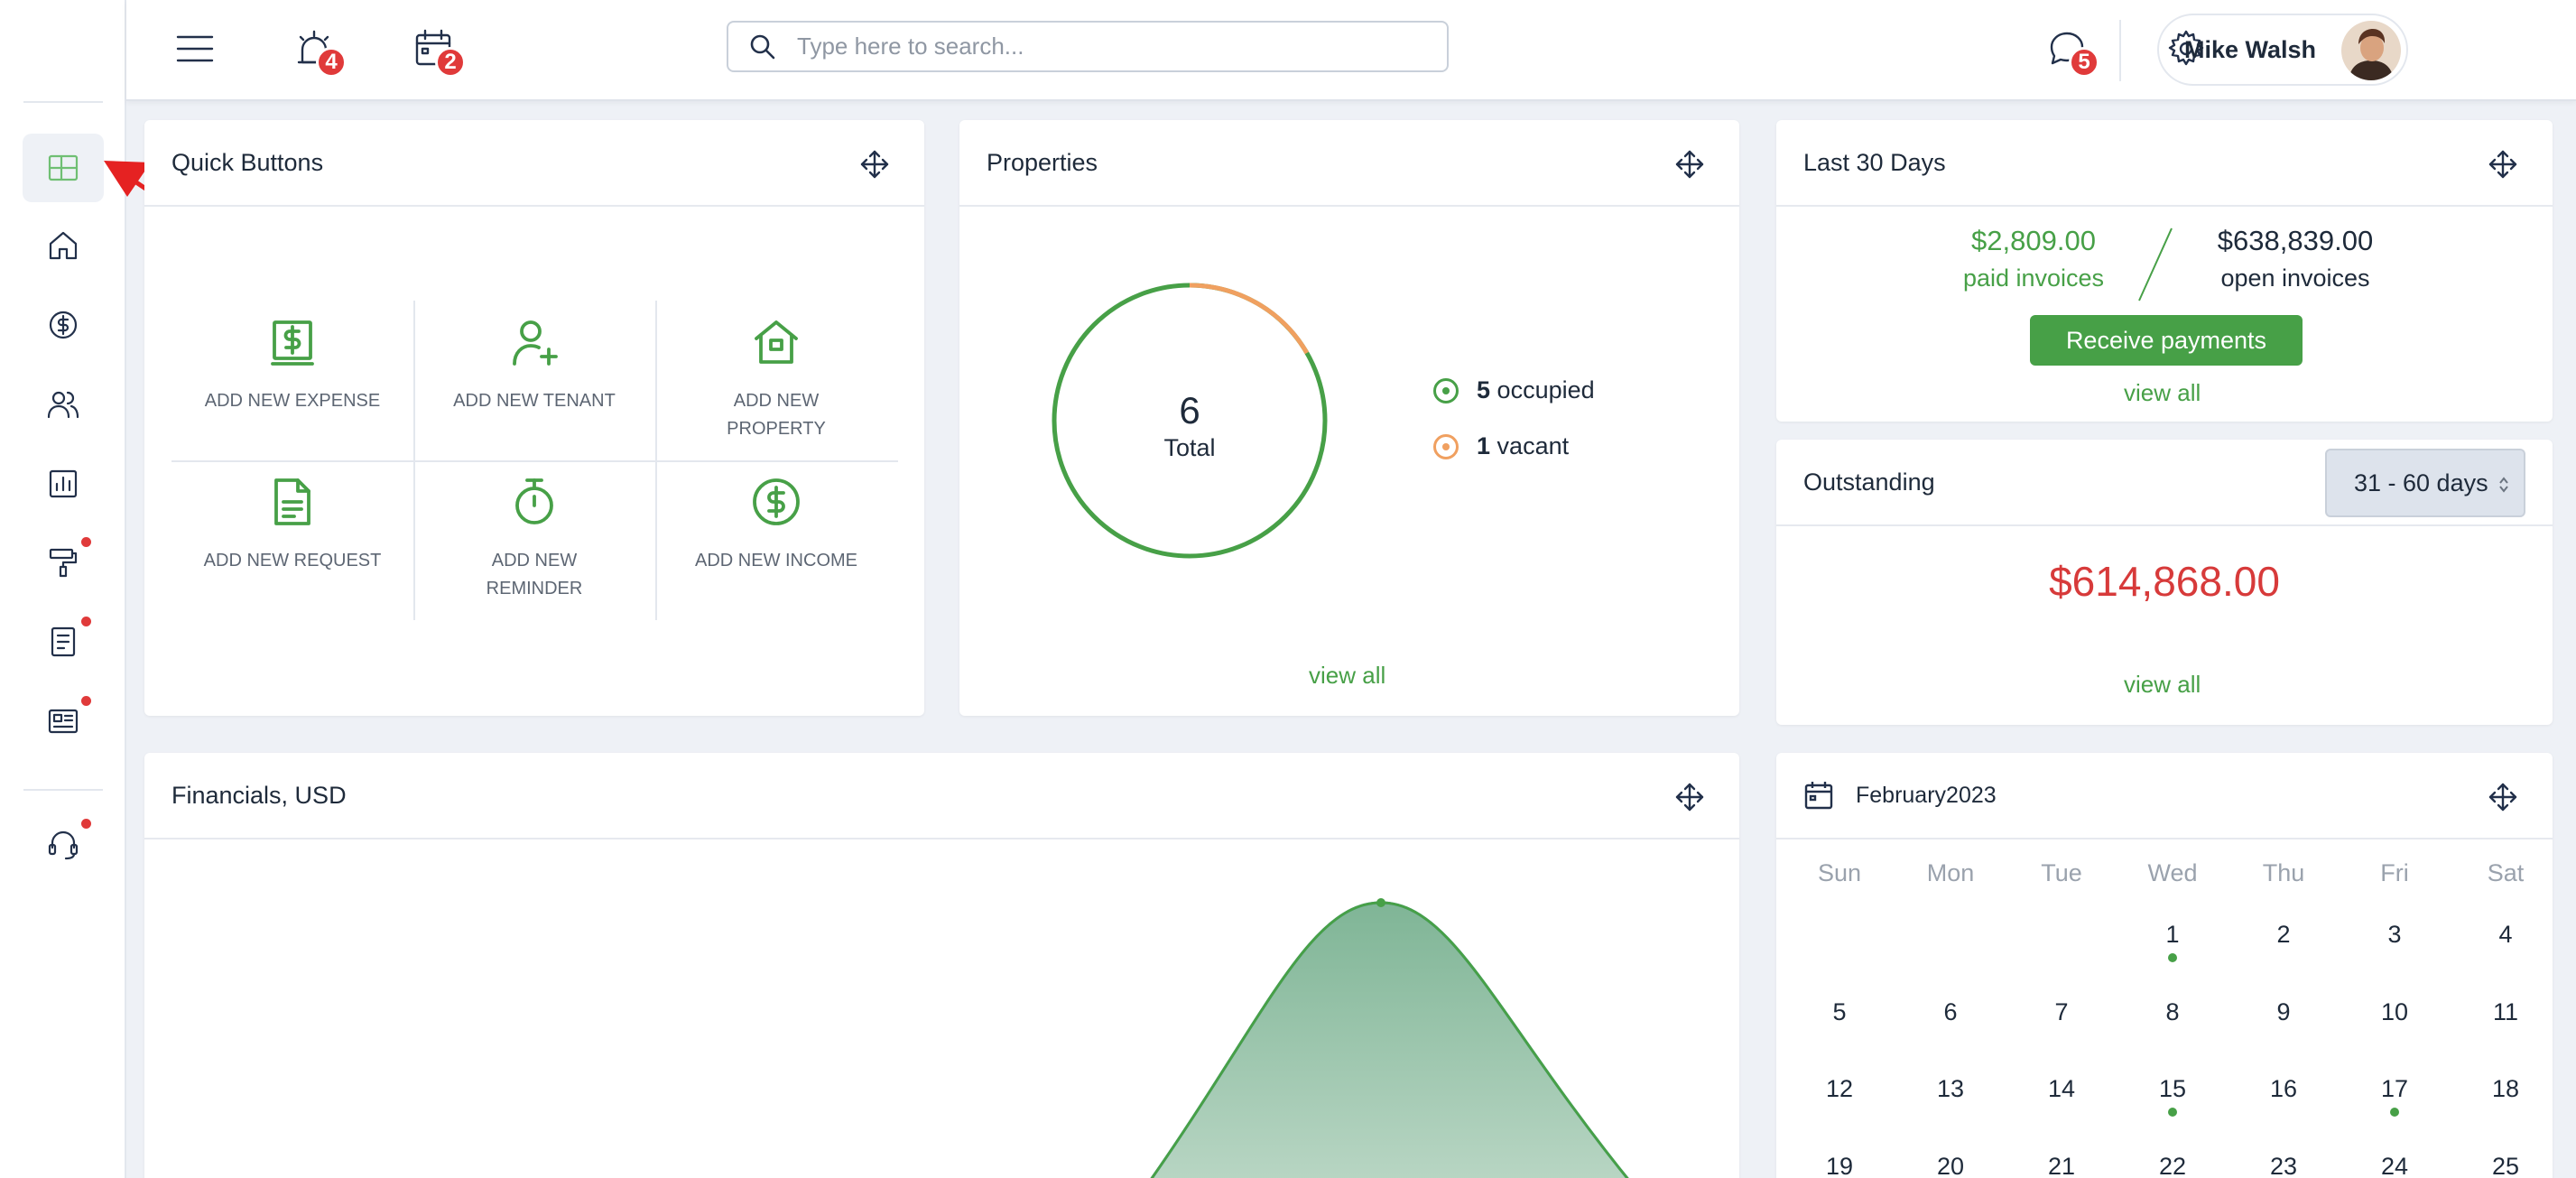  What do you see at coordinates (331, 62) in the screenshot?
I see `reminders-badge: 4` at bounding box center [331, 62].